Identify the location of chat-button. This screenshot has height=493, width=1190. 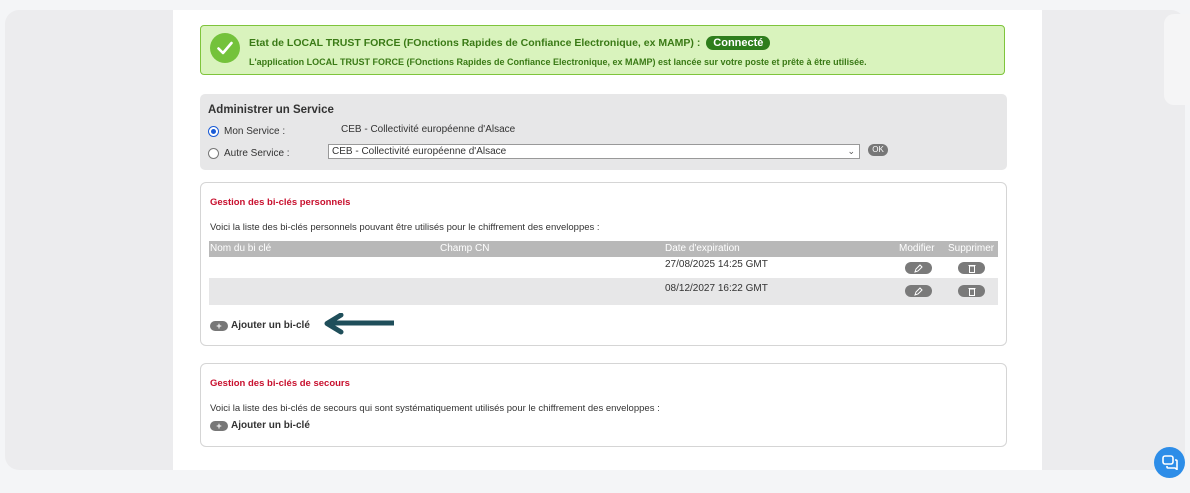
(1169, 462).